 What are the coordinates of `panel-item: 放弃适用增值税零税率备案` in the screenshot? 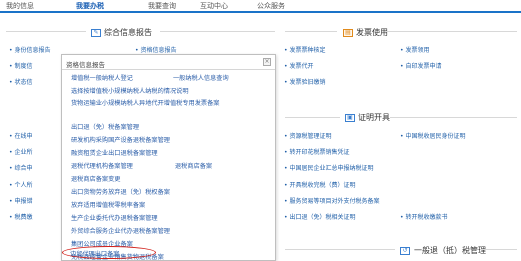 It's located at (108, 204).